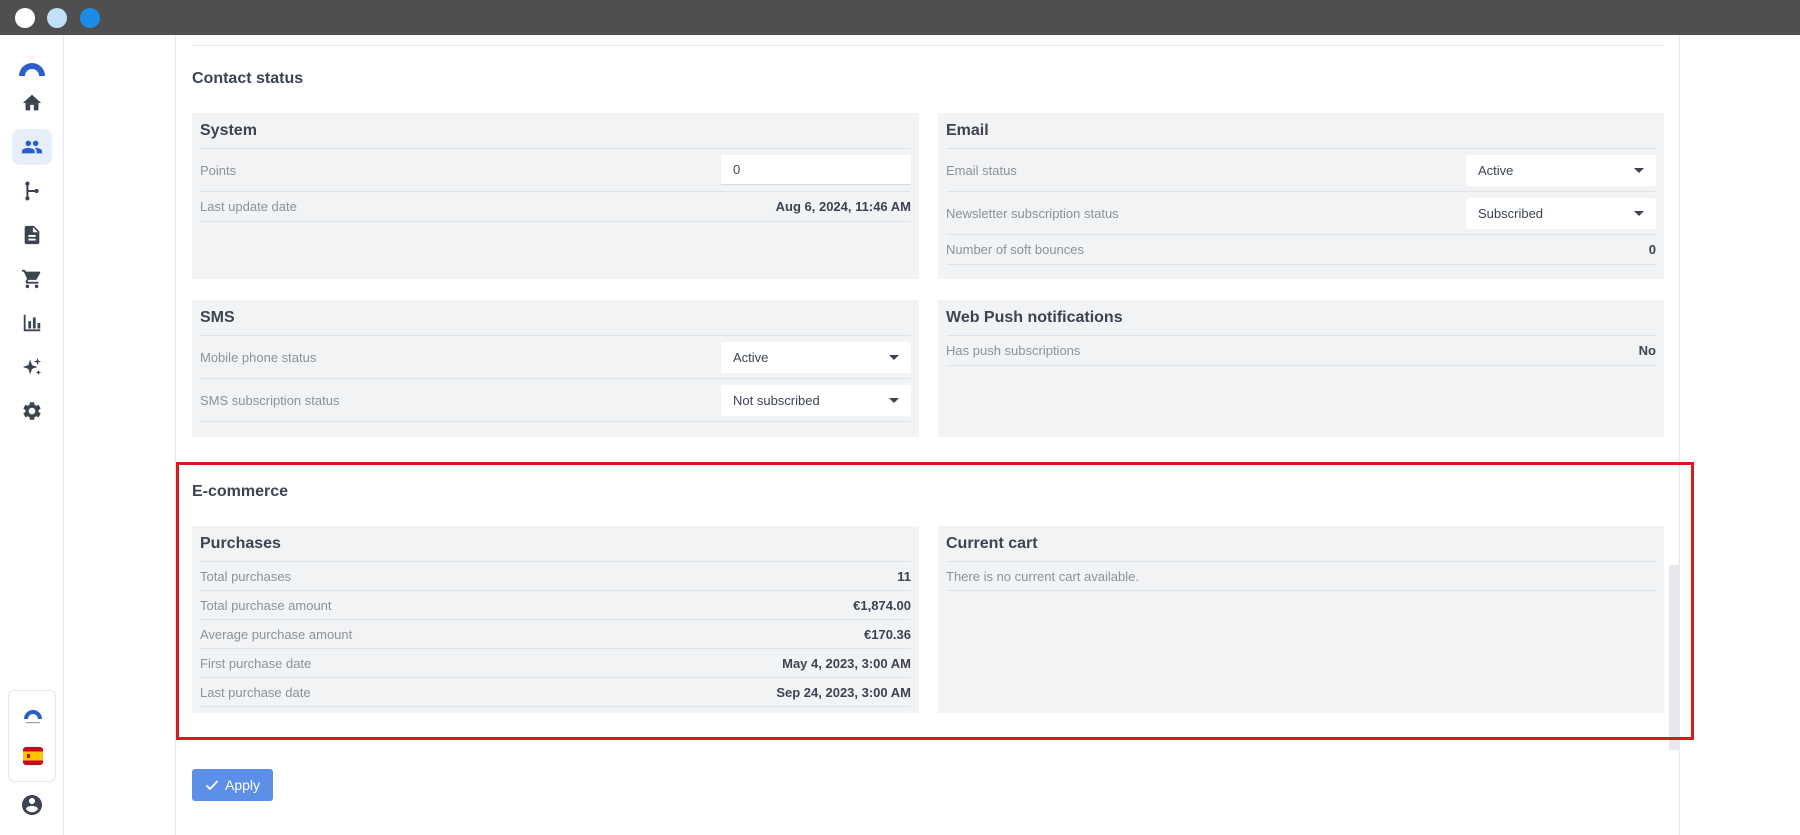 The image size is (1800, 835). What do you see at coordinates (1301, 250) in the screenshot?
I see `soft-bounces-row: Number of soft bounces 0` at bounding box center [1301, 250].